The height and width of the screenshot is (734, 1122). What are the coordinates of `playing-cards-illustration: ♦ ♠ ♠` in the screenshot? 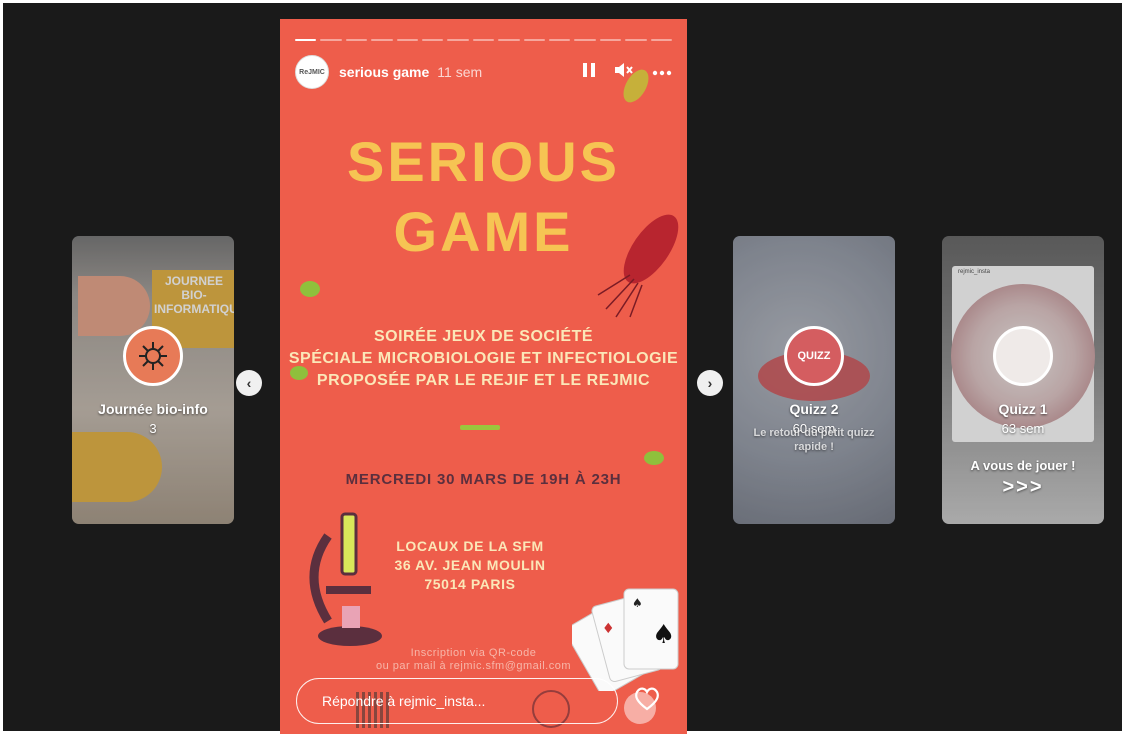 It's located at (625, 639).